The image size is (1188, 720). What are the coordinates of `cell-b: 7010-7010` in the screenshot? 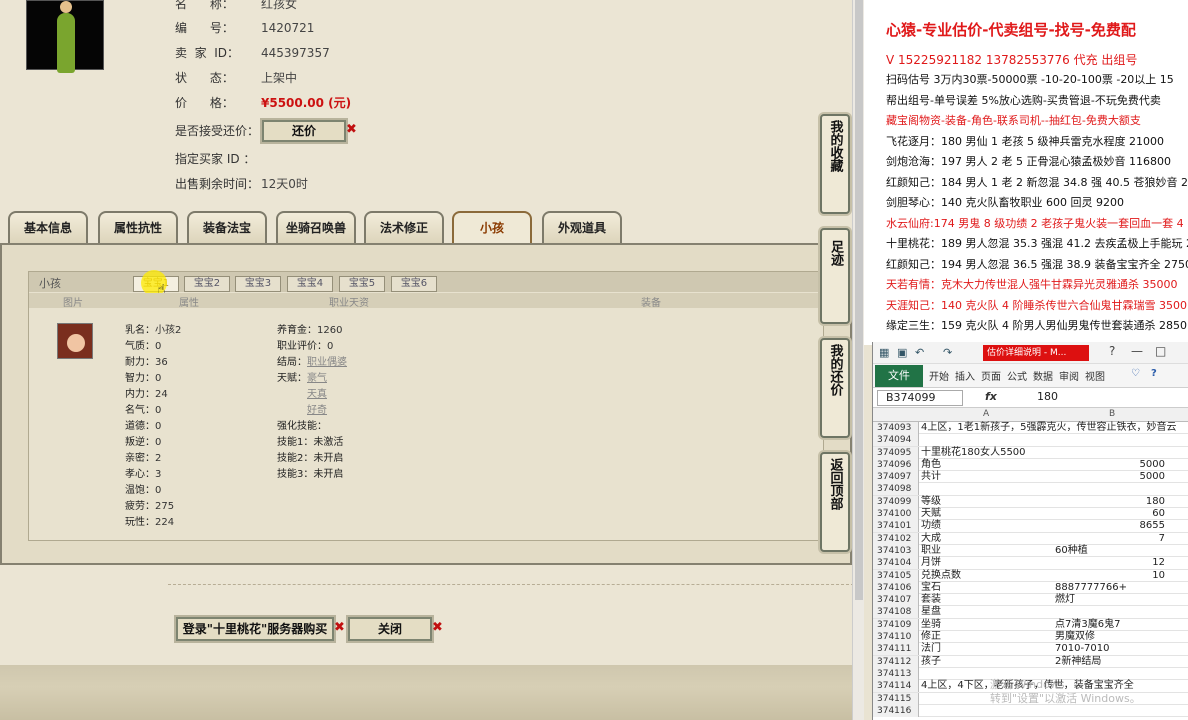 It's located at (1110, 649).